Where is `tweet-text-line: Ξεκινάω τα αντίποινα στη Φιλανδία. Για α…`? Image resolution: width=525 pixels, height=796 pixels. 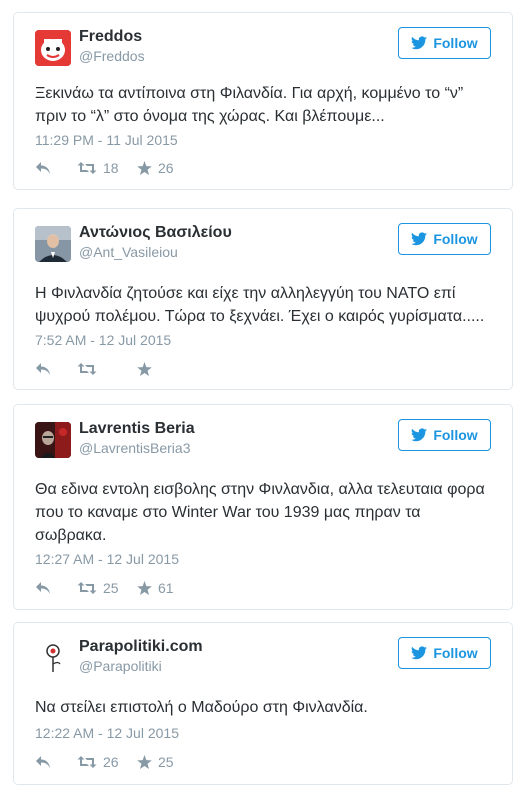
tweet-text-line: Ξεκινάω τα αντίποινα στη Φιλανδία. Για α… is located at coordinates (249, 93).